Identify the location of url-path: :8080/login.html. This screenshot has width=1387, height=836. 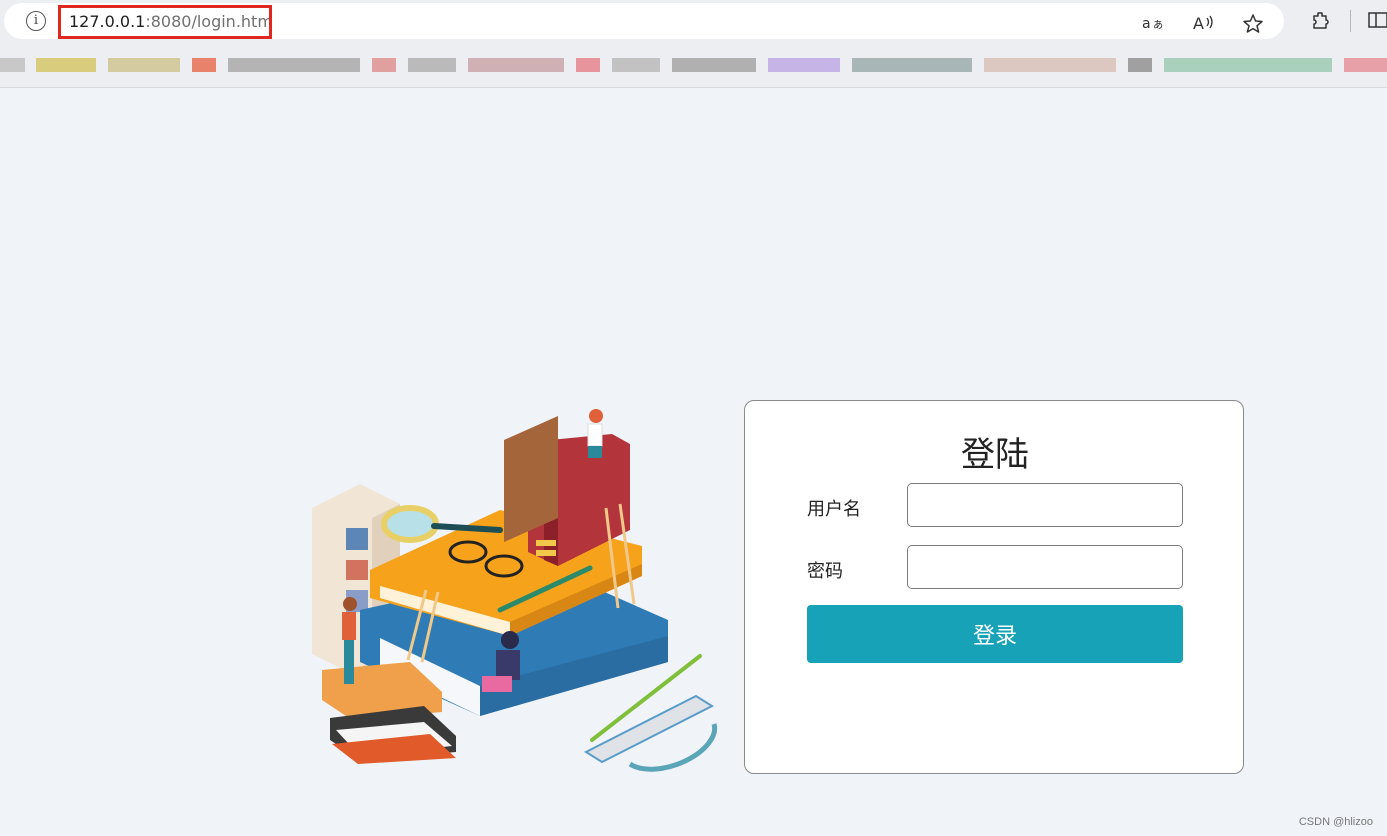
(208, 21).